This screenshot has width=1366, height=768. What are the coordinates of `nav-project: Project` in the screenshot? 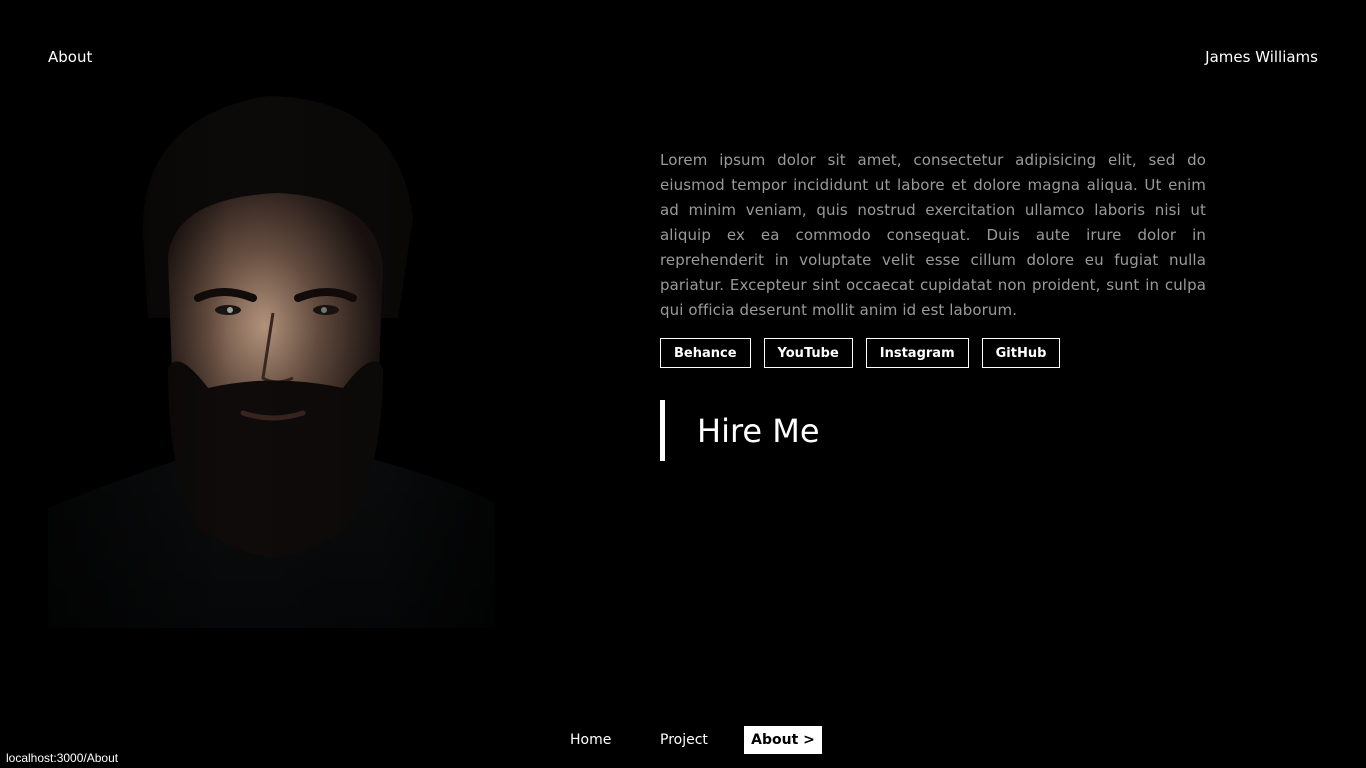 It's located at (684, 740).